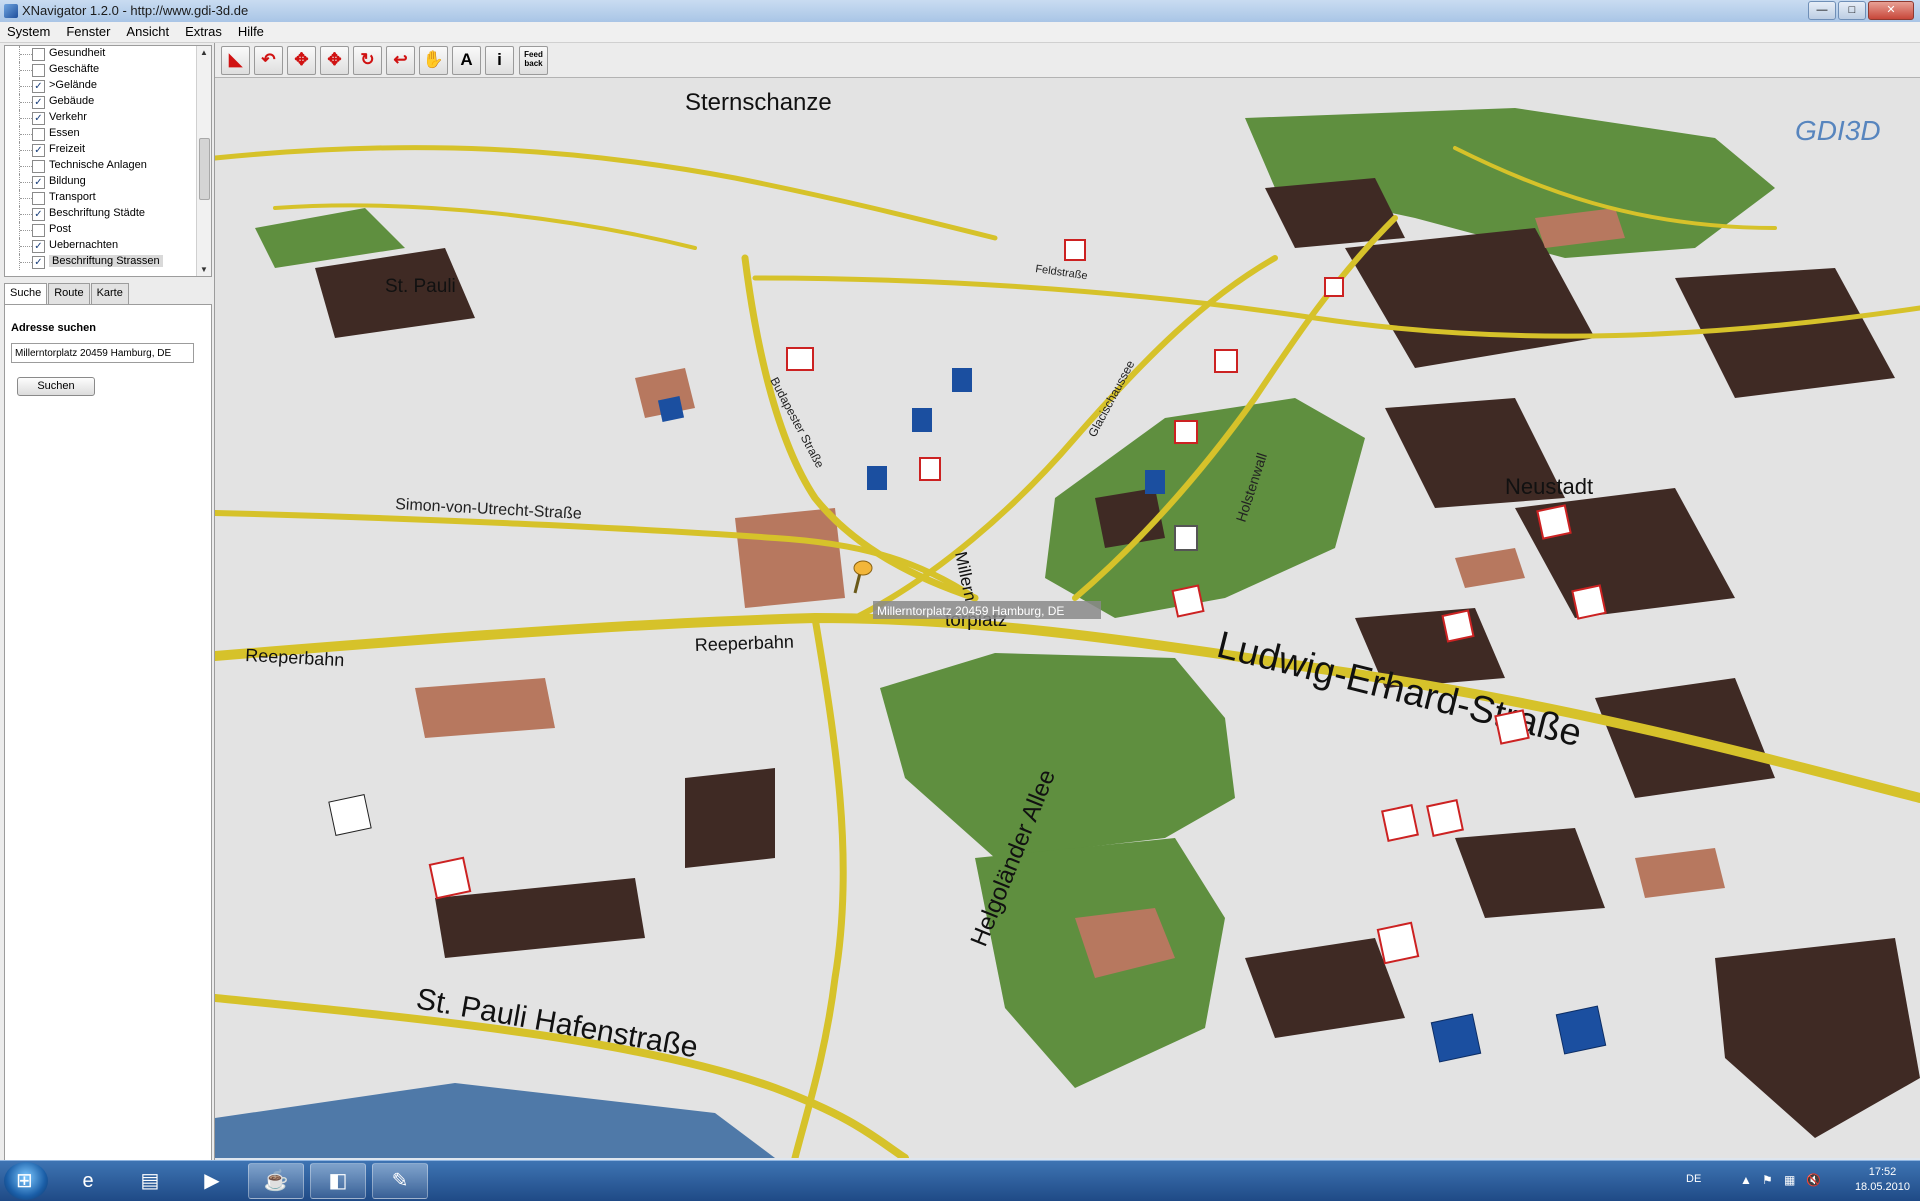 The image size is (1920, 1201). Describe the element at coordinates (108, 118) in the screenshot. I see `layer-row: ✓ Verkehr` at that location.